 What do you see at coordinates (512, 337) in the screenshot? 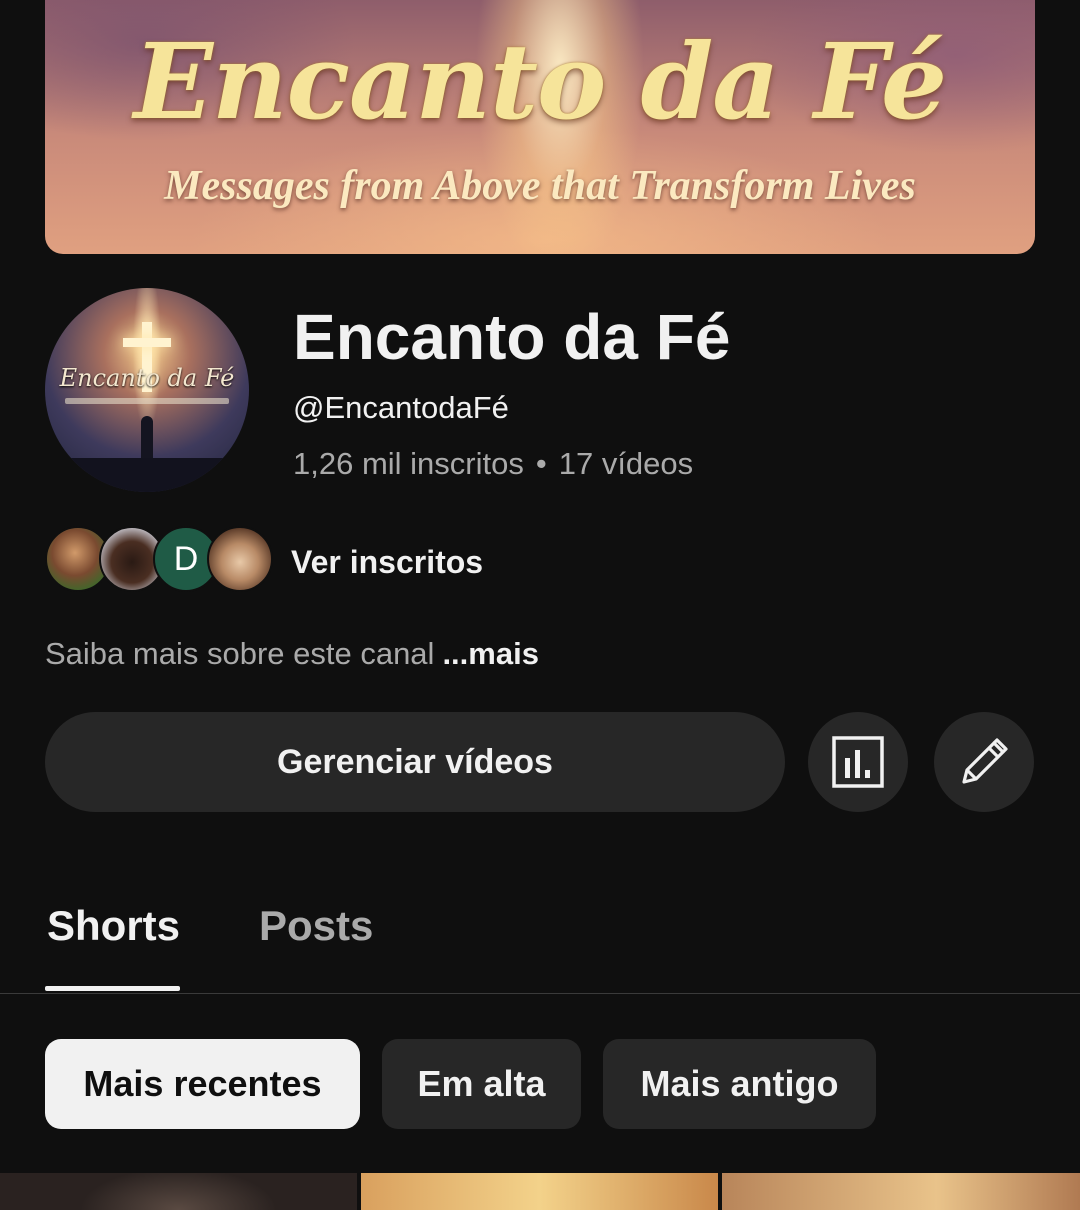
I see `channel-name: Encanto da Fé` at bounding box center [512, 337].